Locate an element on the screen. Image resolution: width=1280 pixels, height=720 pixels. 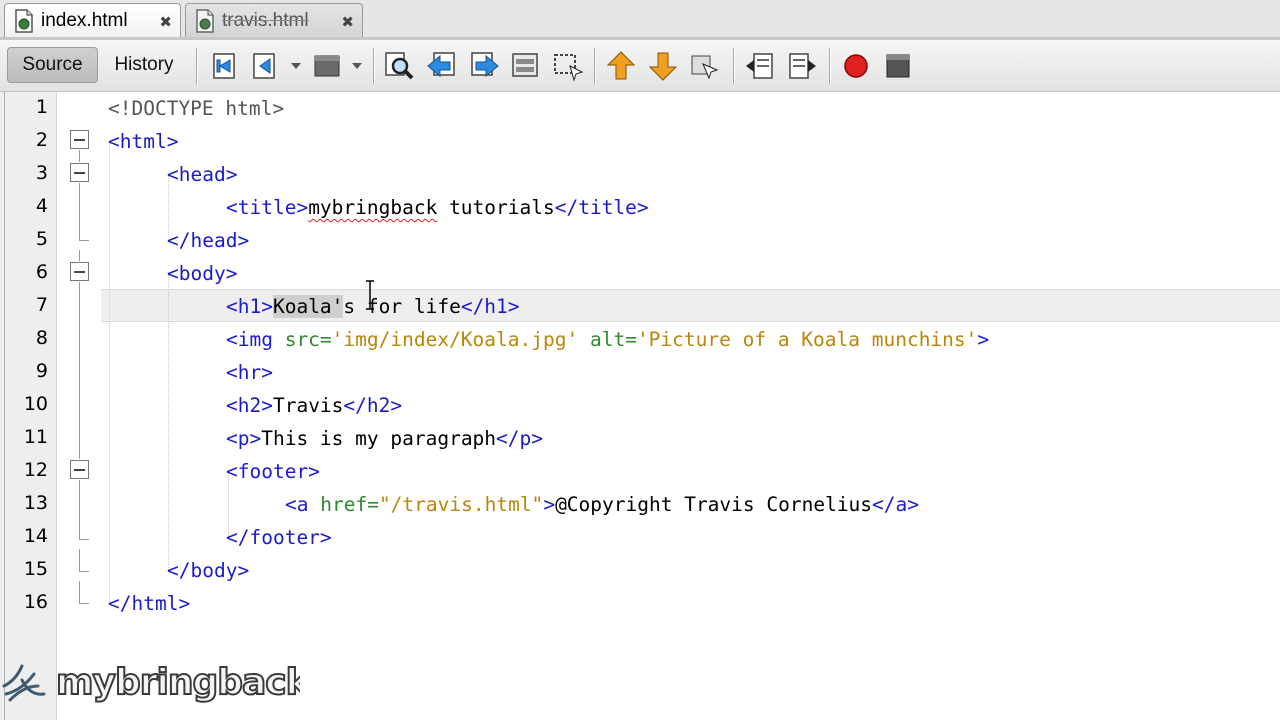
code-token: <title> is located at coordinates (267, 207).